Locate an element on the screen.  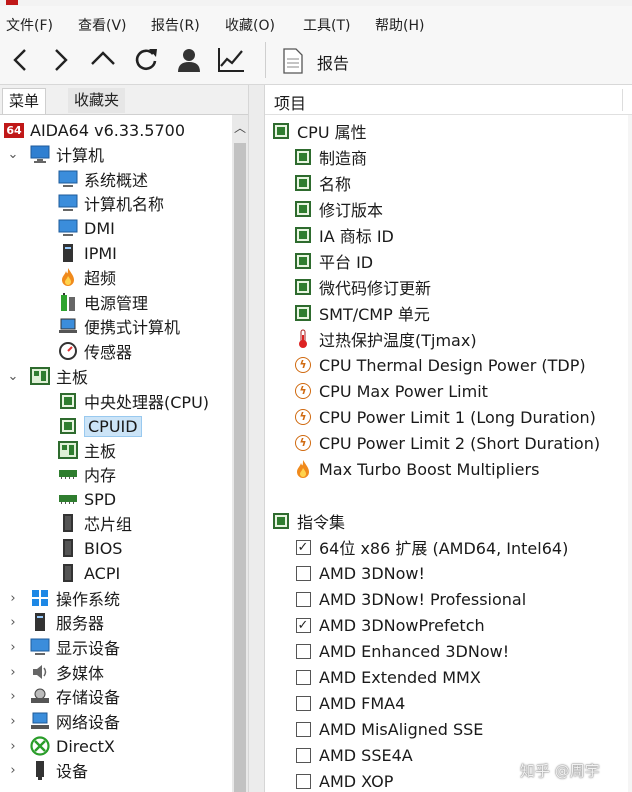
report-button-label: 报告 is located at coordinates (333, 62).